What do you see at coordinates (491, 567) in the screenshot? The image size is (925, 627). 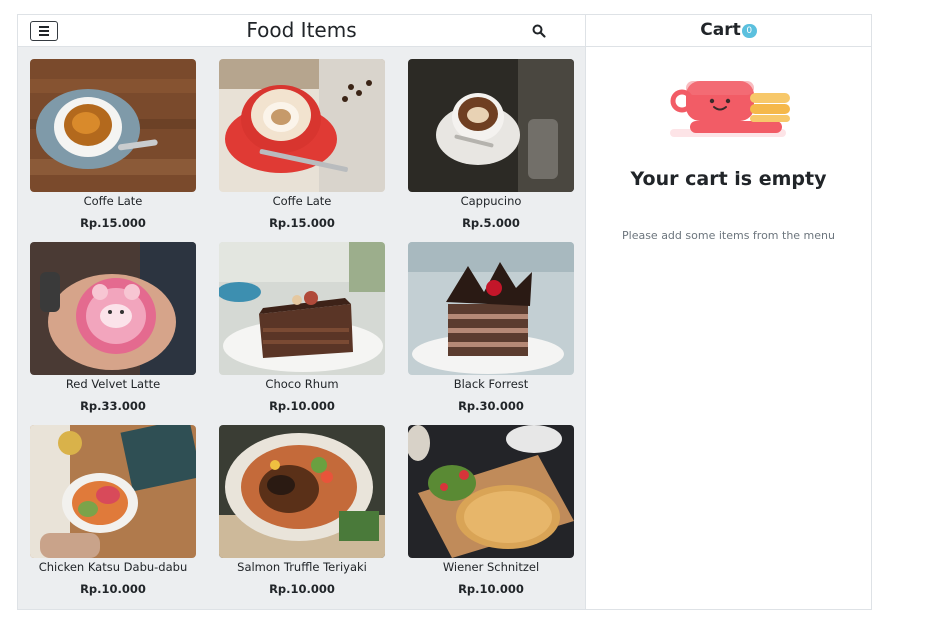 I see `food-name: Wiener Schnitzel` at bounding box center [491, 567].